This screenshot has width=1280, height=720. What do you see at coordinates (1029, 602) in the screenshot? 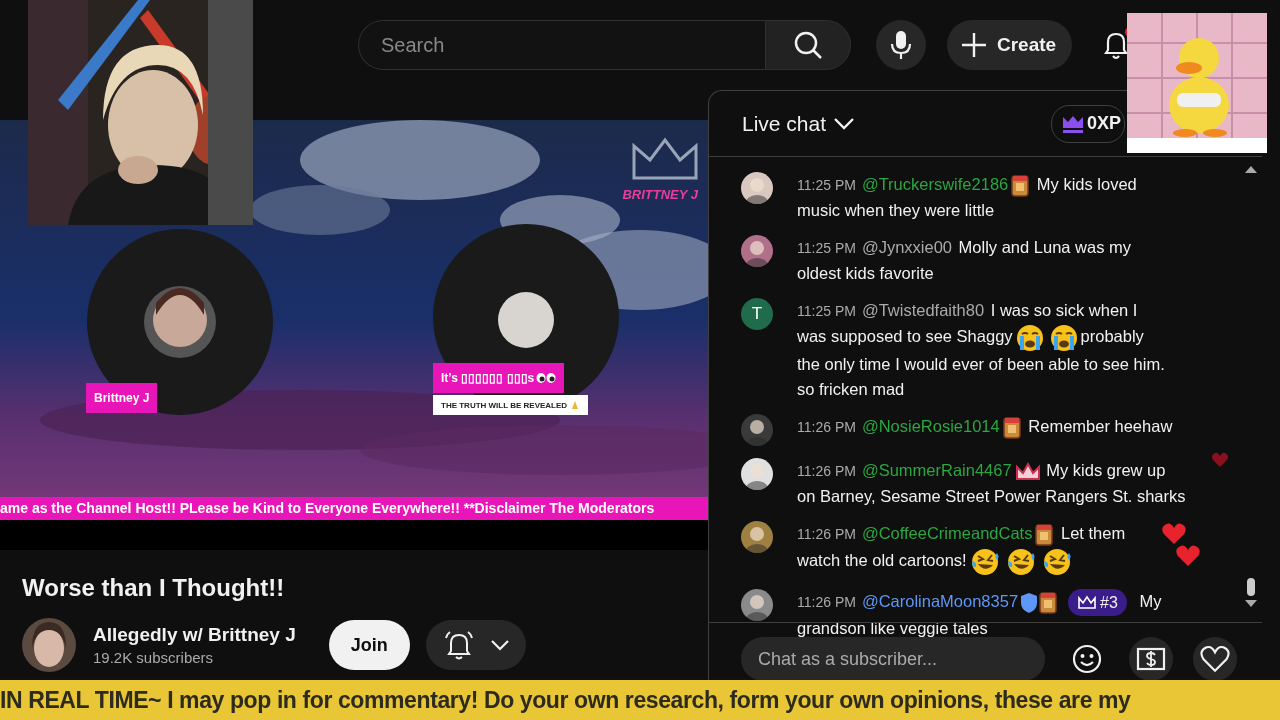
I see `moderator-shield-icon` at bounding box center [1029, 602].